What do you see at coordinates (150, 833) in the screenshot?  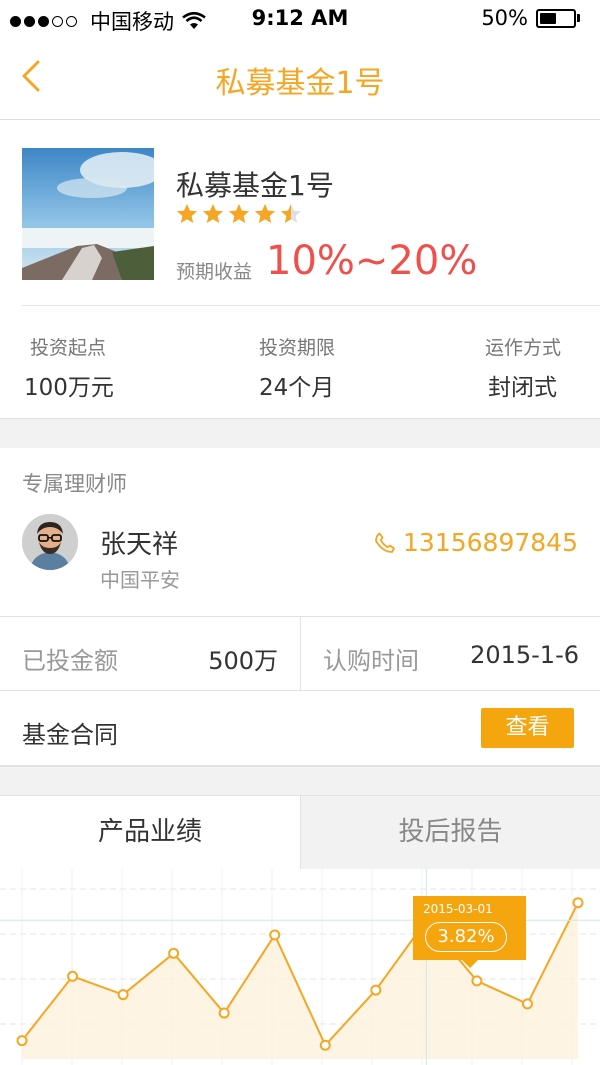 I see `tab-performance: 产品业绩` at bounding box center [150, 833].